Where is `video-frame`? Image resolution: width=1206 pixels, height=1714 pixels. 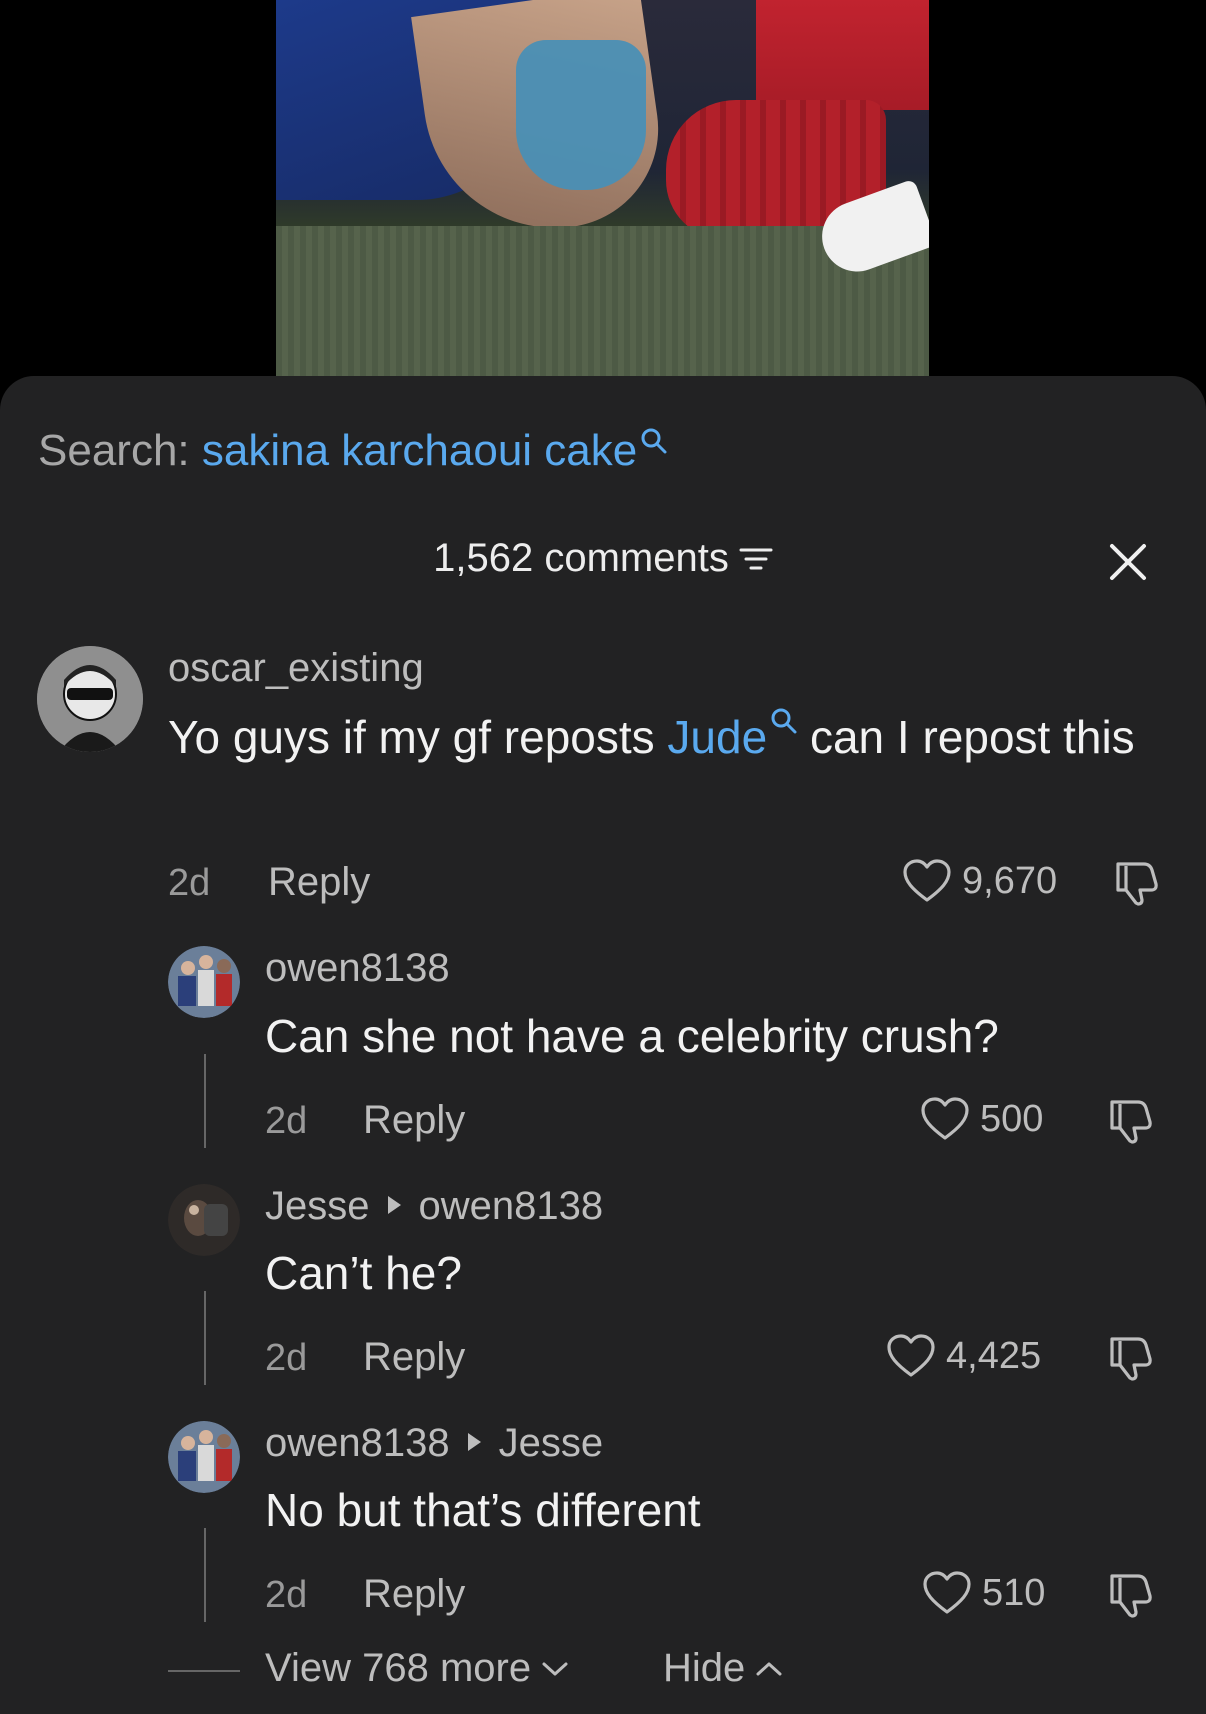
video-frame is located at coordinates (602, 188).